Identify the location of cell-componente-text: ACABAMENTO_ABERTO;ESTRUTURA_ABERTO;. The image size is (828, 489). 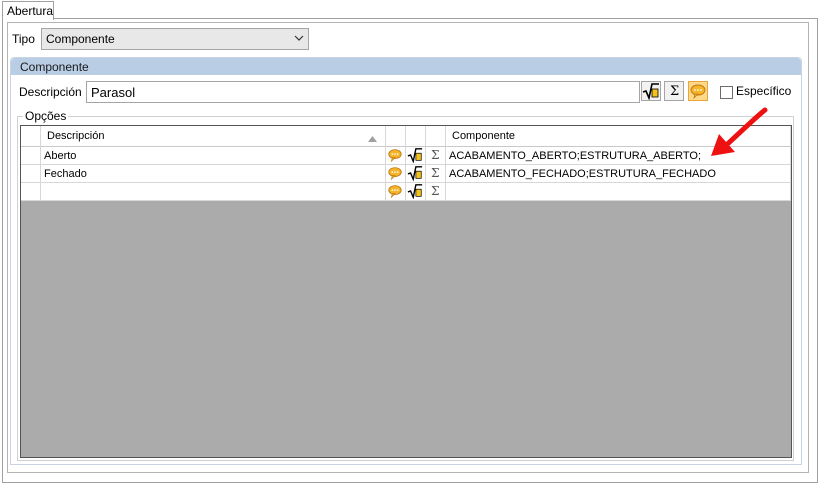
(575, 156).